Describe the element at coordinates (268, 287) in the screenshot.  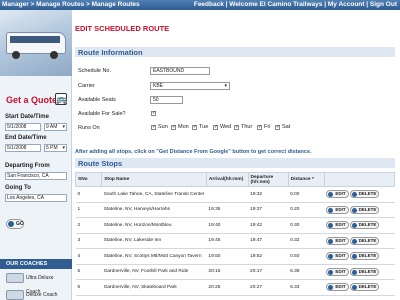
I see `stop-departure-cell: 20:27` at that location.